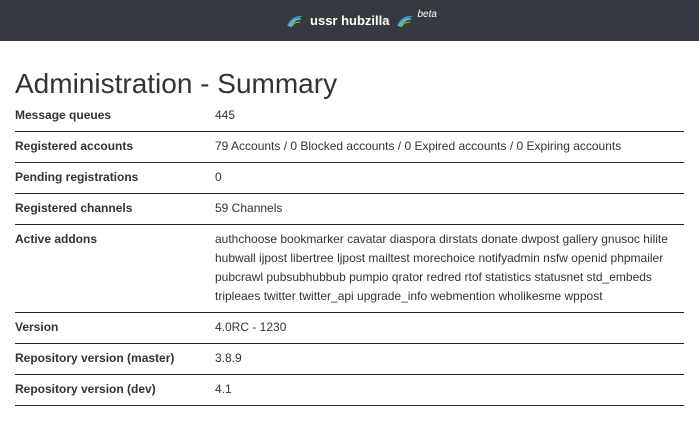 The image size is (699, 437). What do you see at coordinates (115, 359) in the screenshot?
I see `row-label: Repository version (master)` at bounding box center [115, 359].